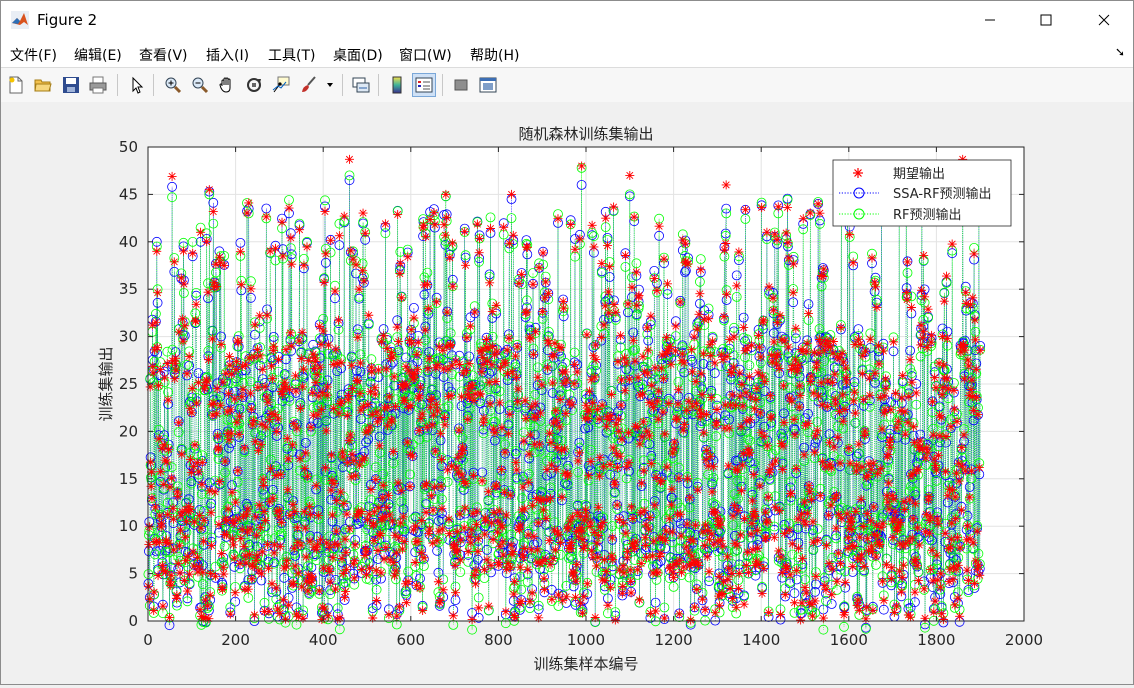 This screenshot has width=1134, height=688. I want to click on zoom-in-button, so click(173, 85).